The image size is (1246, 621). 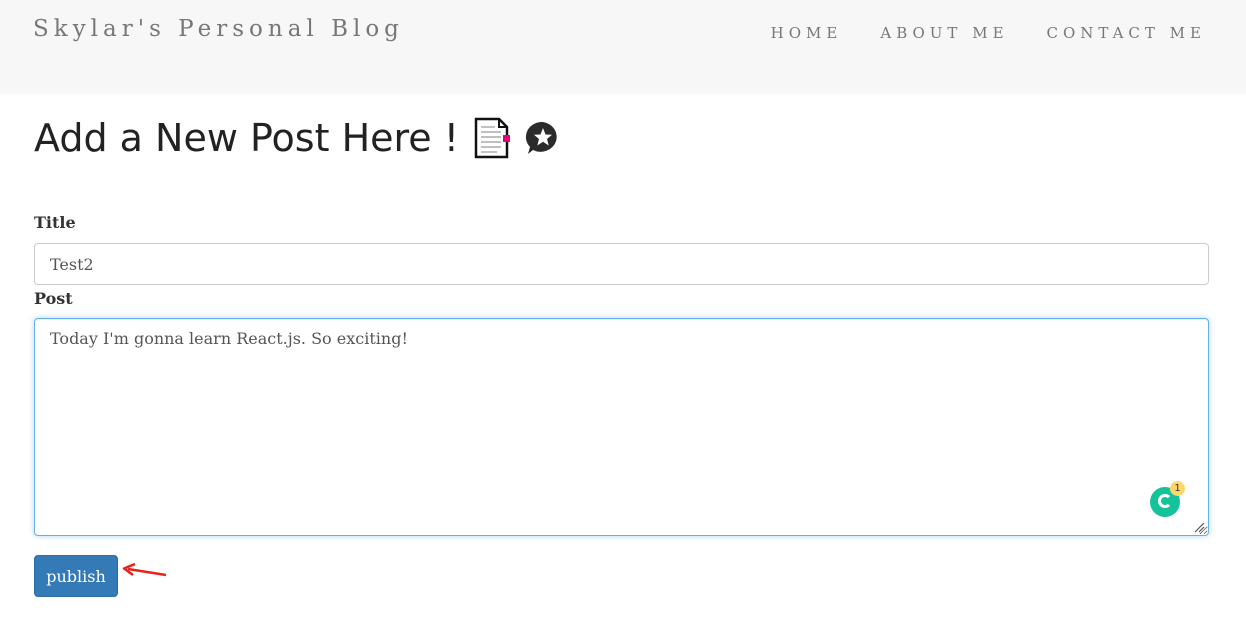 I want to click on grammarly-g-glyph, so click(x=1165, y=501).